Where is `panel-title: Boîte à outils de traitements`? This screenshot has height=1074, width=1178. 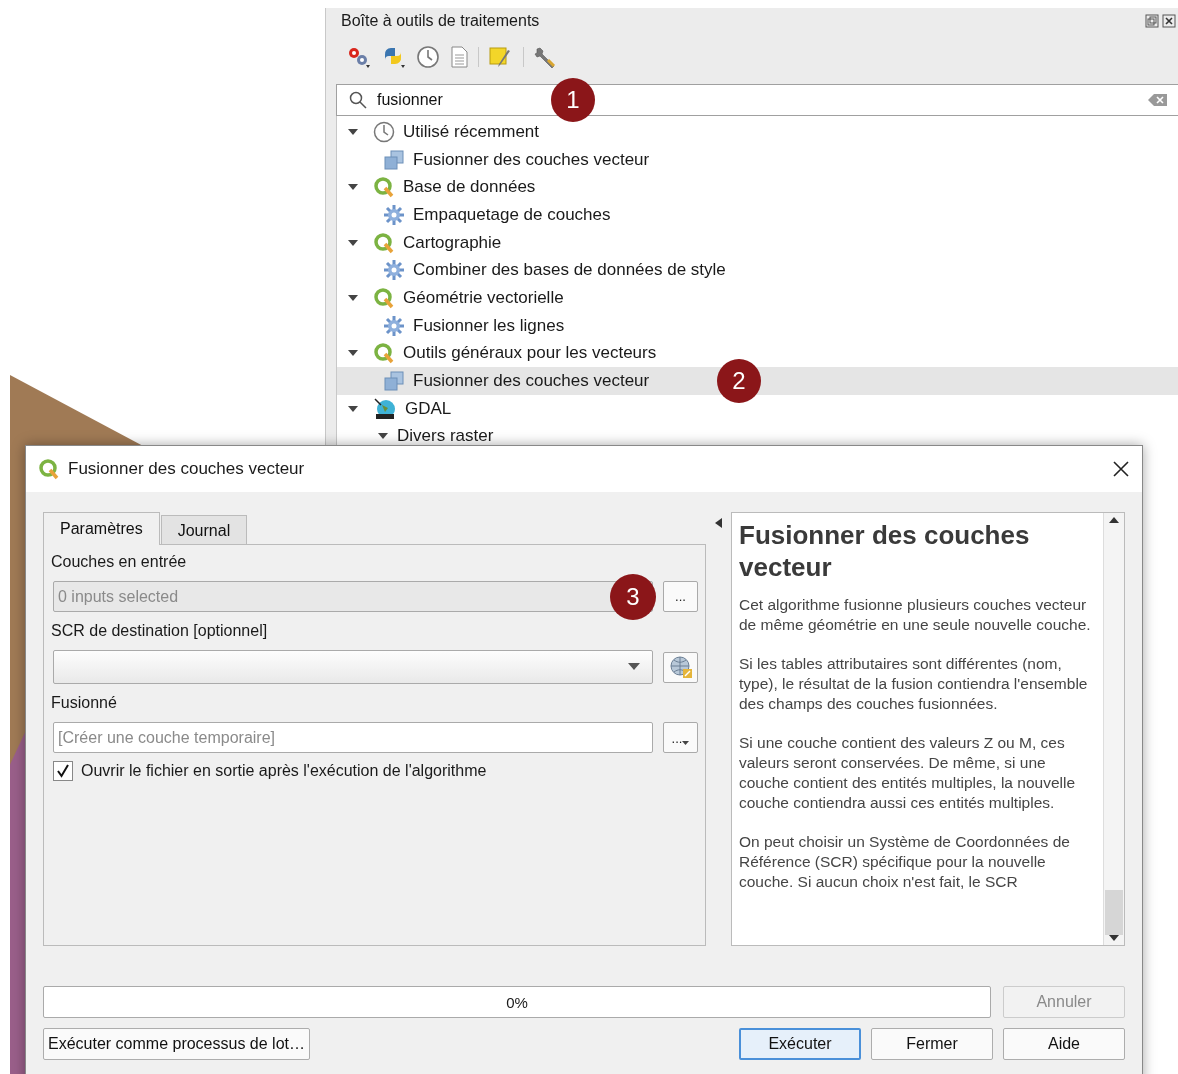 panel-title: Boîte à outils de traitements is located at coordinates (441, 21).